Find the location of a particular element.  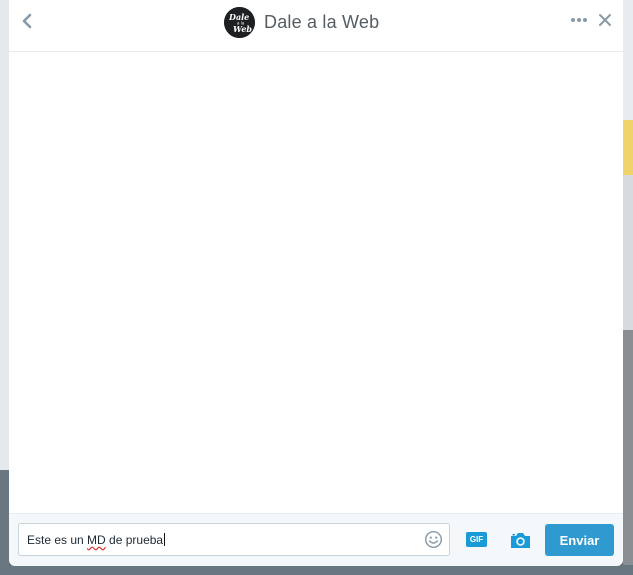

message-input-text: Este es un MD de prueba is located at coordinates (96, 540).